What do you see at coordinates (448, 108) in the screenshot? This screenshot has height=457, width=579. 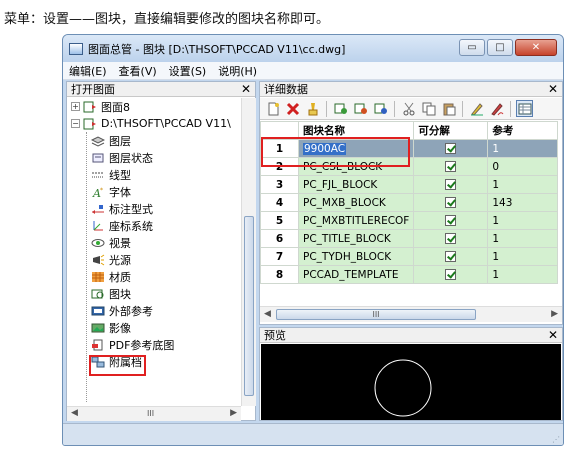 I see `paste-icon` at bounding box center [448, 108].